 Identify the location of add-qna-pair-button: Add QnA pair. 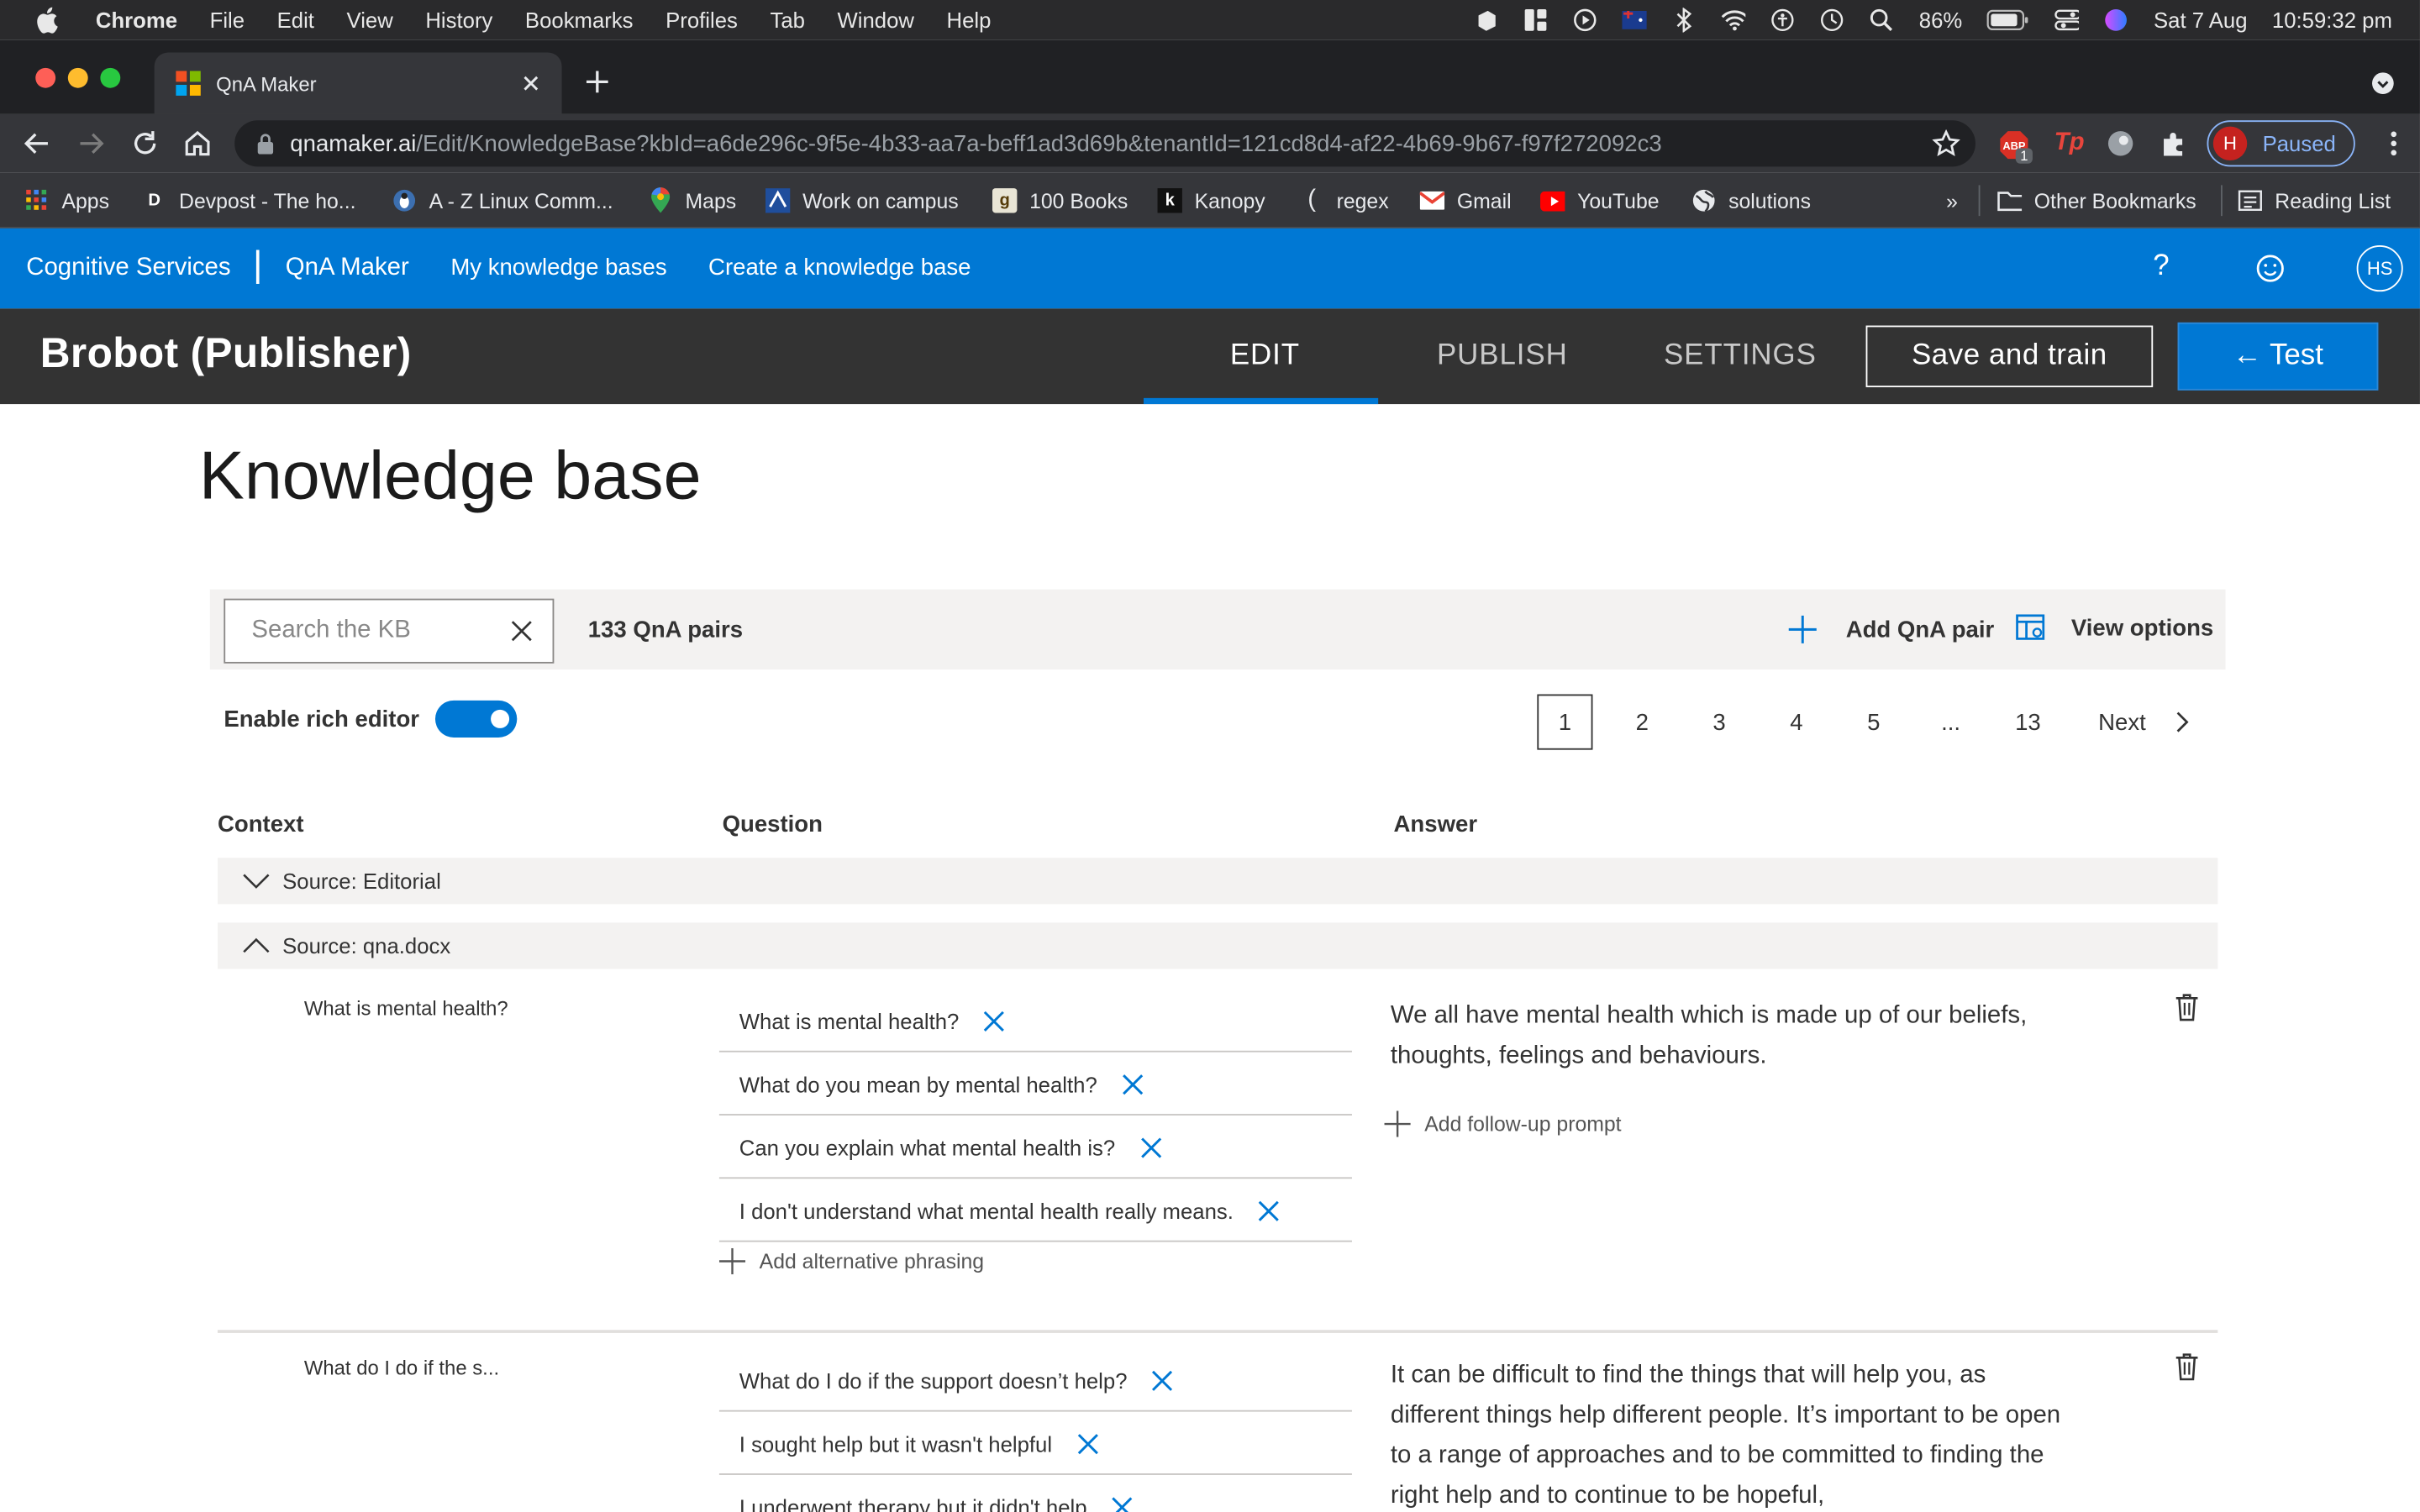
(1890, 629).